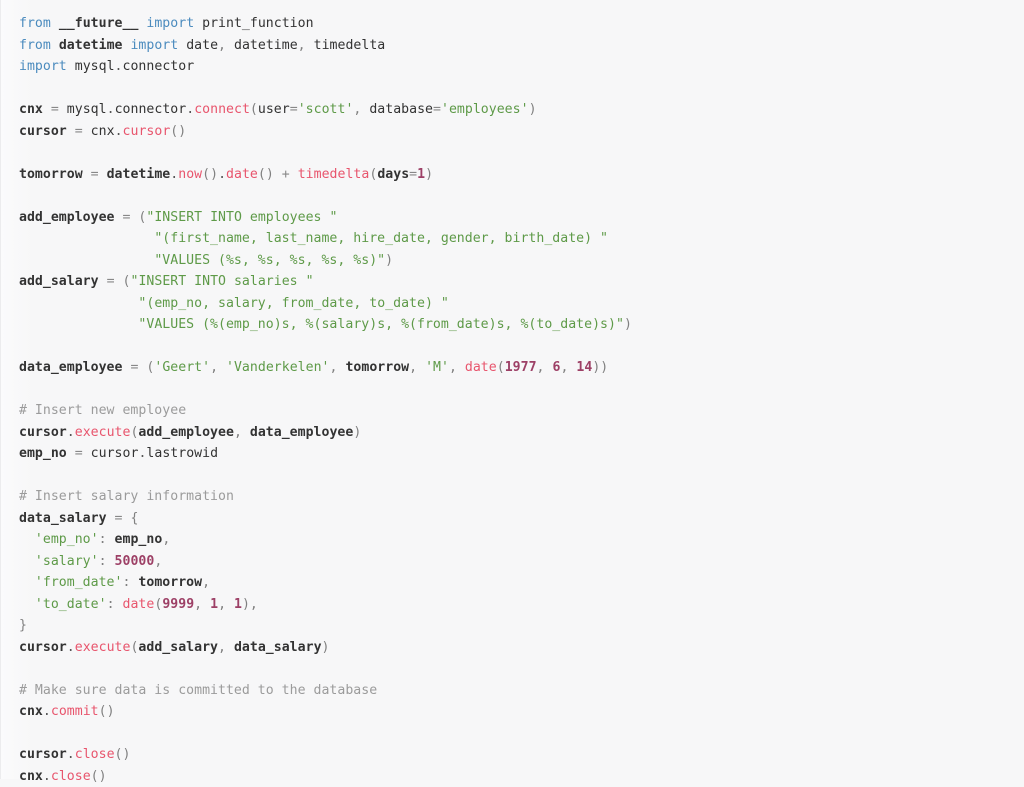 The height and width of the screenshot is (787, 1024). I want to click on token-plain: mysql, so click(95, 66).